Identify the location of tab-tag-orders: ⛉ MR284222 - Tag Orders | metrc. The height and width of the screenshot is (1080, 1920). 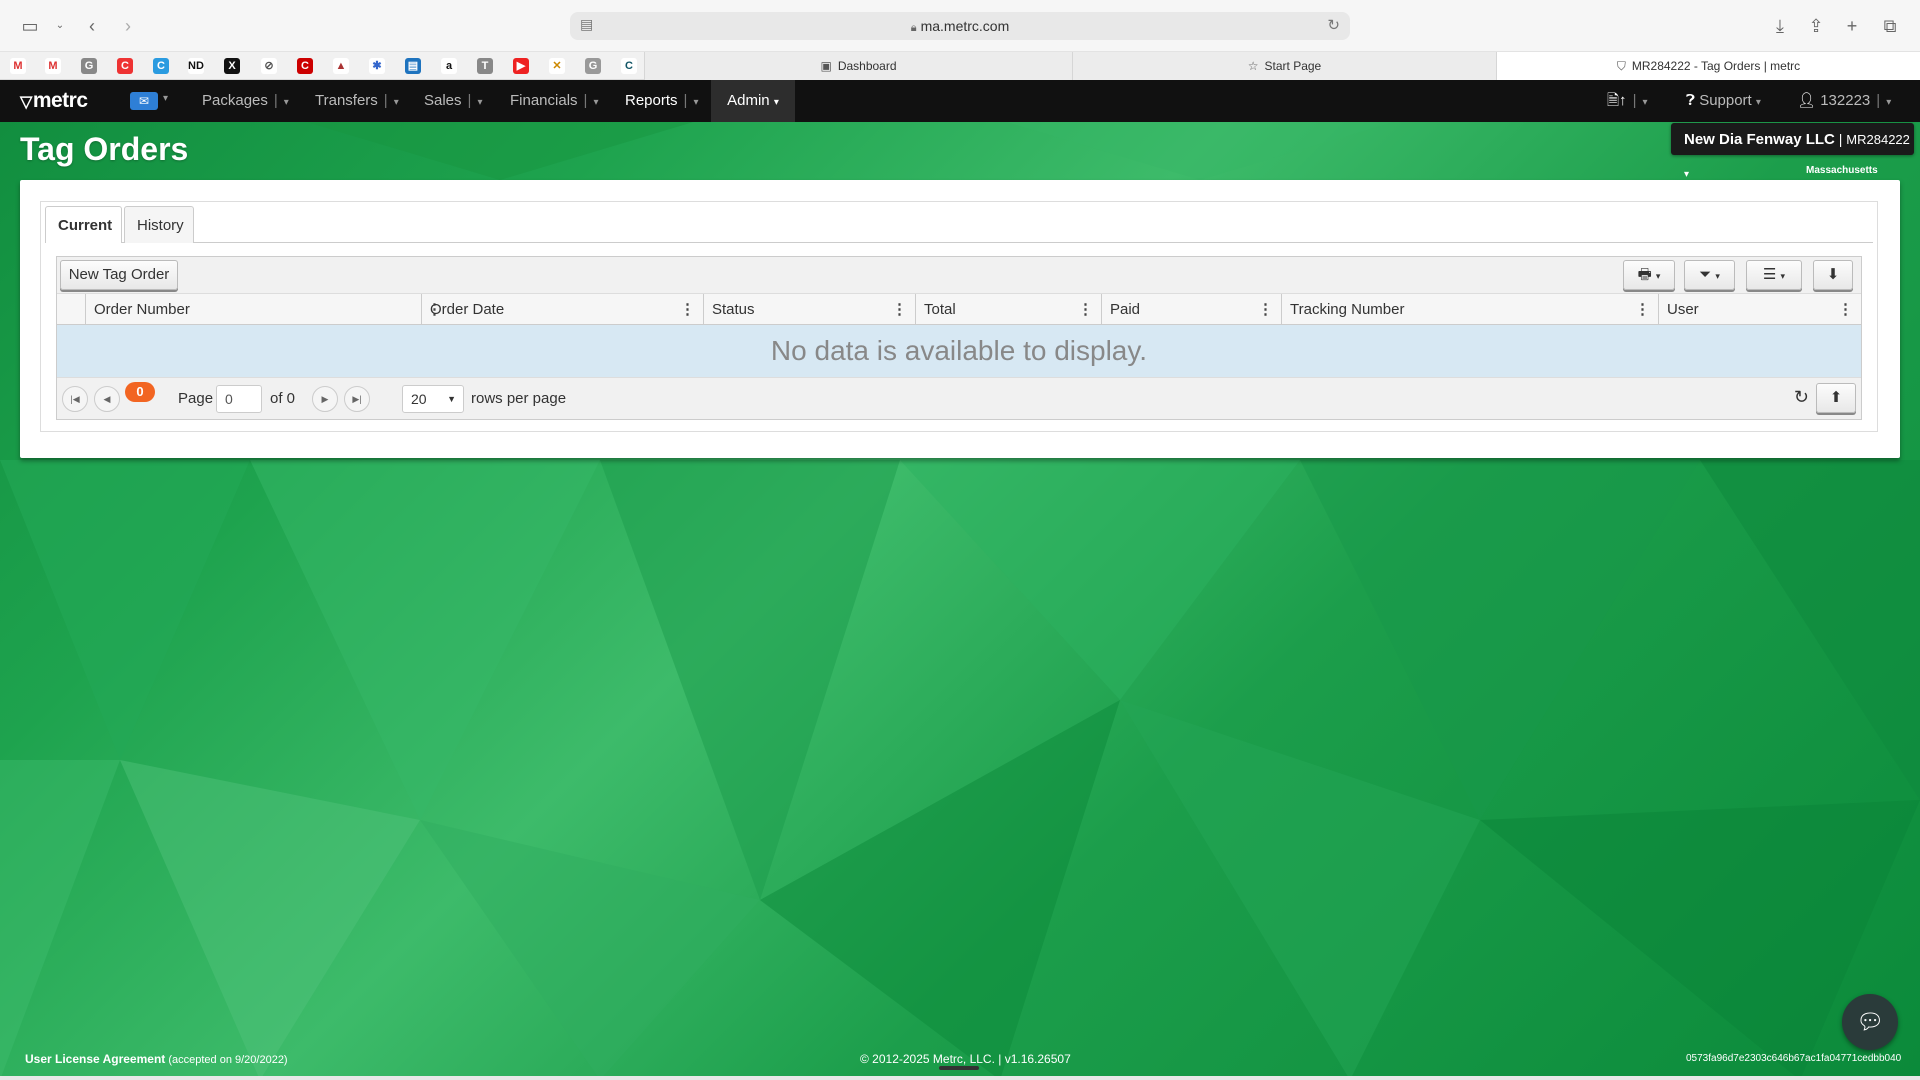
(1708, 66).